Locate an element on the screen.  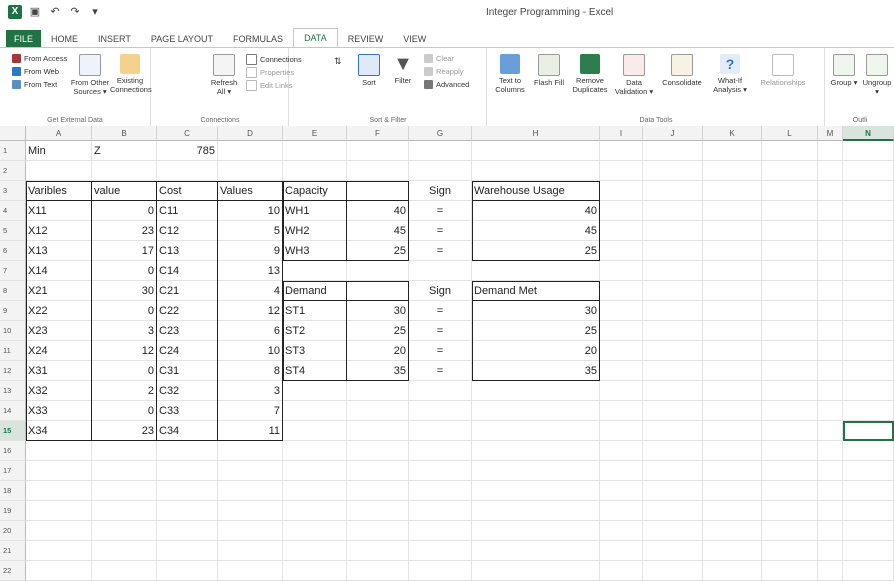
cell-n17 is located at coordinates (868, 471).